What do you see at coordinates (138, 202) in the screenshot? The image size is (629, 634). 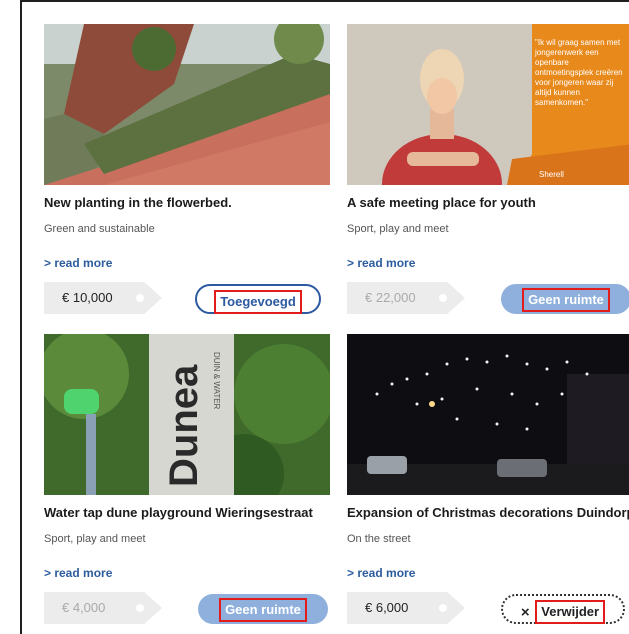 I see `project-title: New planting in the flowerbed.` at bounding box center [138, 202].